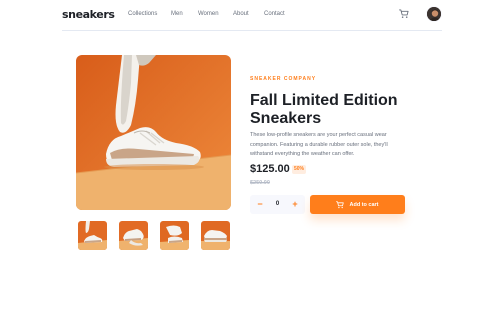 The image size is (500, 313). I want to click on quantity-value: 0, so click(277, 204).